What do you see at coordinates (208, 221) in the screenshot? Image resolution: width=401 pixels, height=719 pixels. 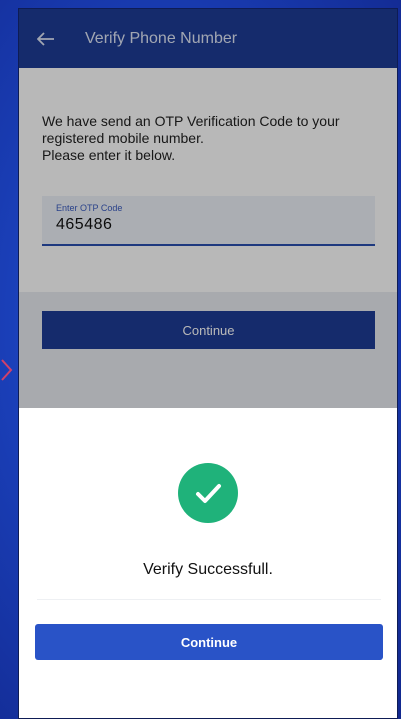 I see `otp-input: Enter OTP Code 465486` at bounding box center [208, 221].